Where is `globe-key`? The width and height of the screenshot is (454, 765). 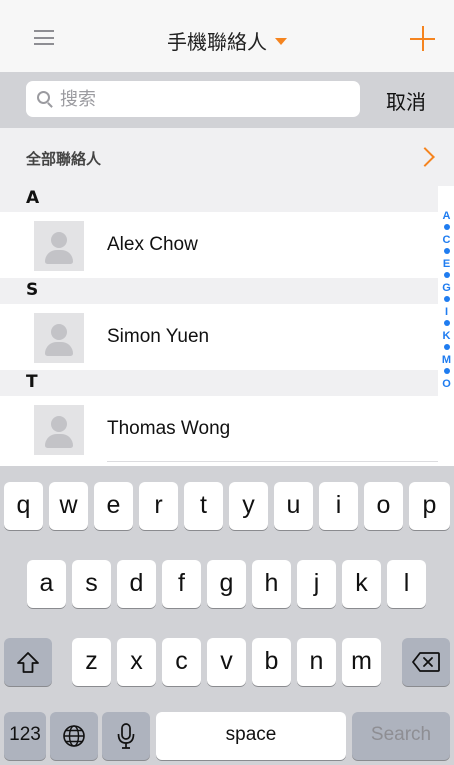 globe-key is located at coordinates (74, 736).